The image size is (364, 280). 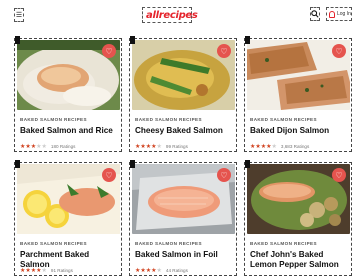 I want to click on recipe-title: Baked Dijon Salmon, so click(x=300, y=131).